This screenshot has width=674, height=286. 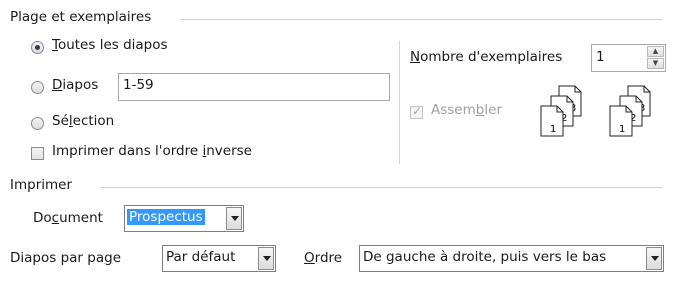 I want to click on selection-label: Sélection, so click(x=83, y=121).